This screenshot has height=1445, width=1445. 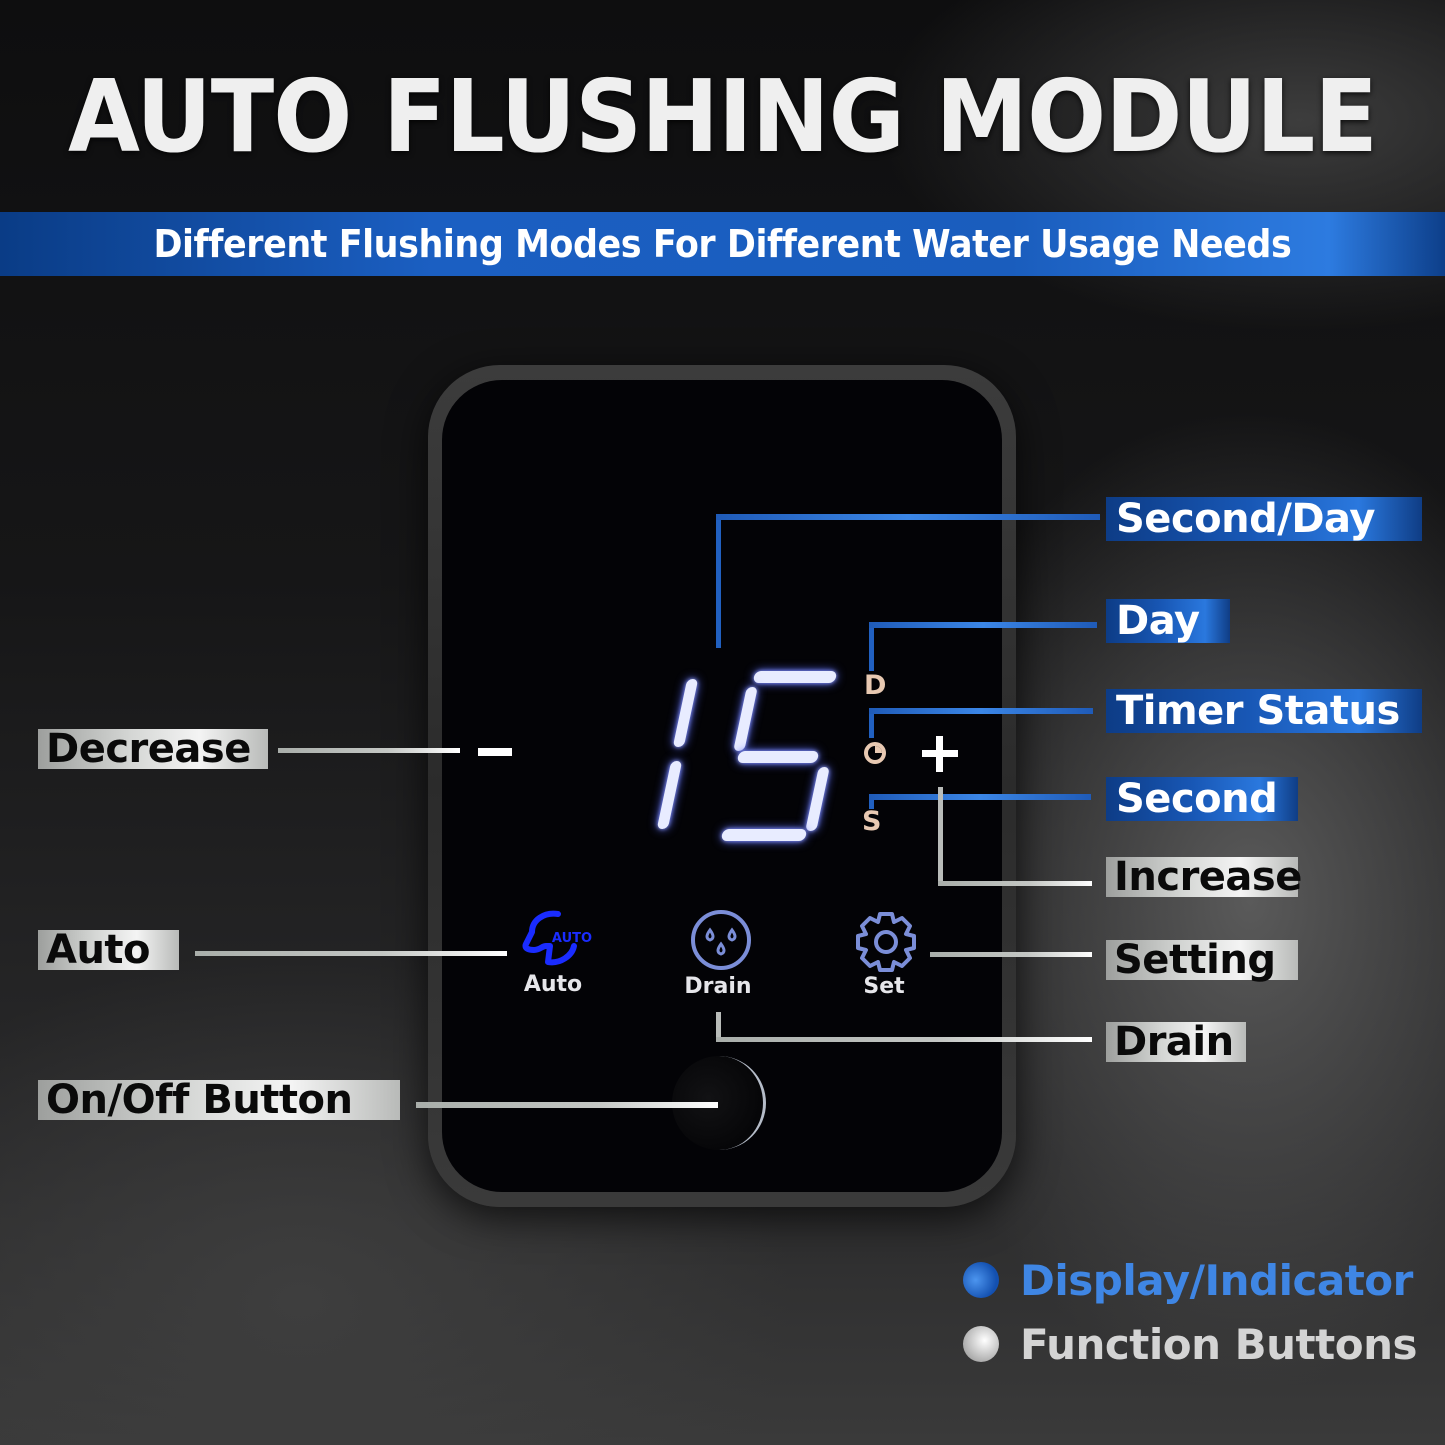 I want to click on auto-button: AUTO Auto, so click(x=556, y=956).